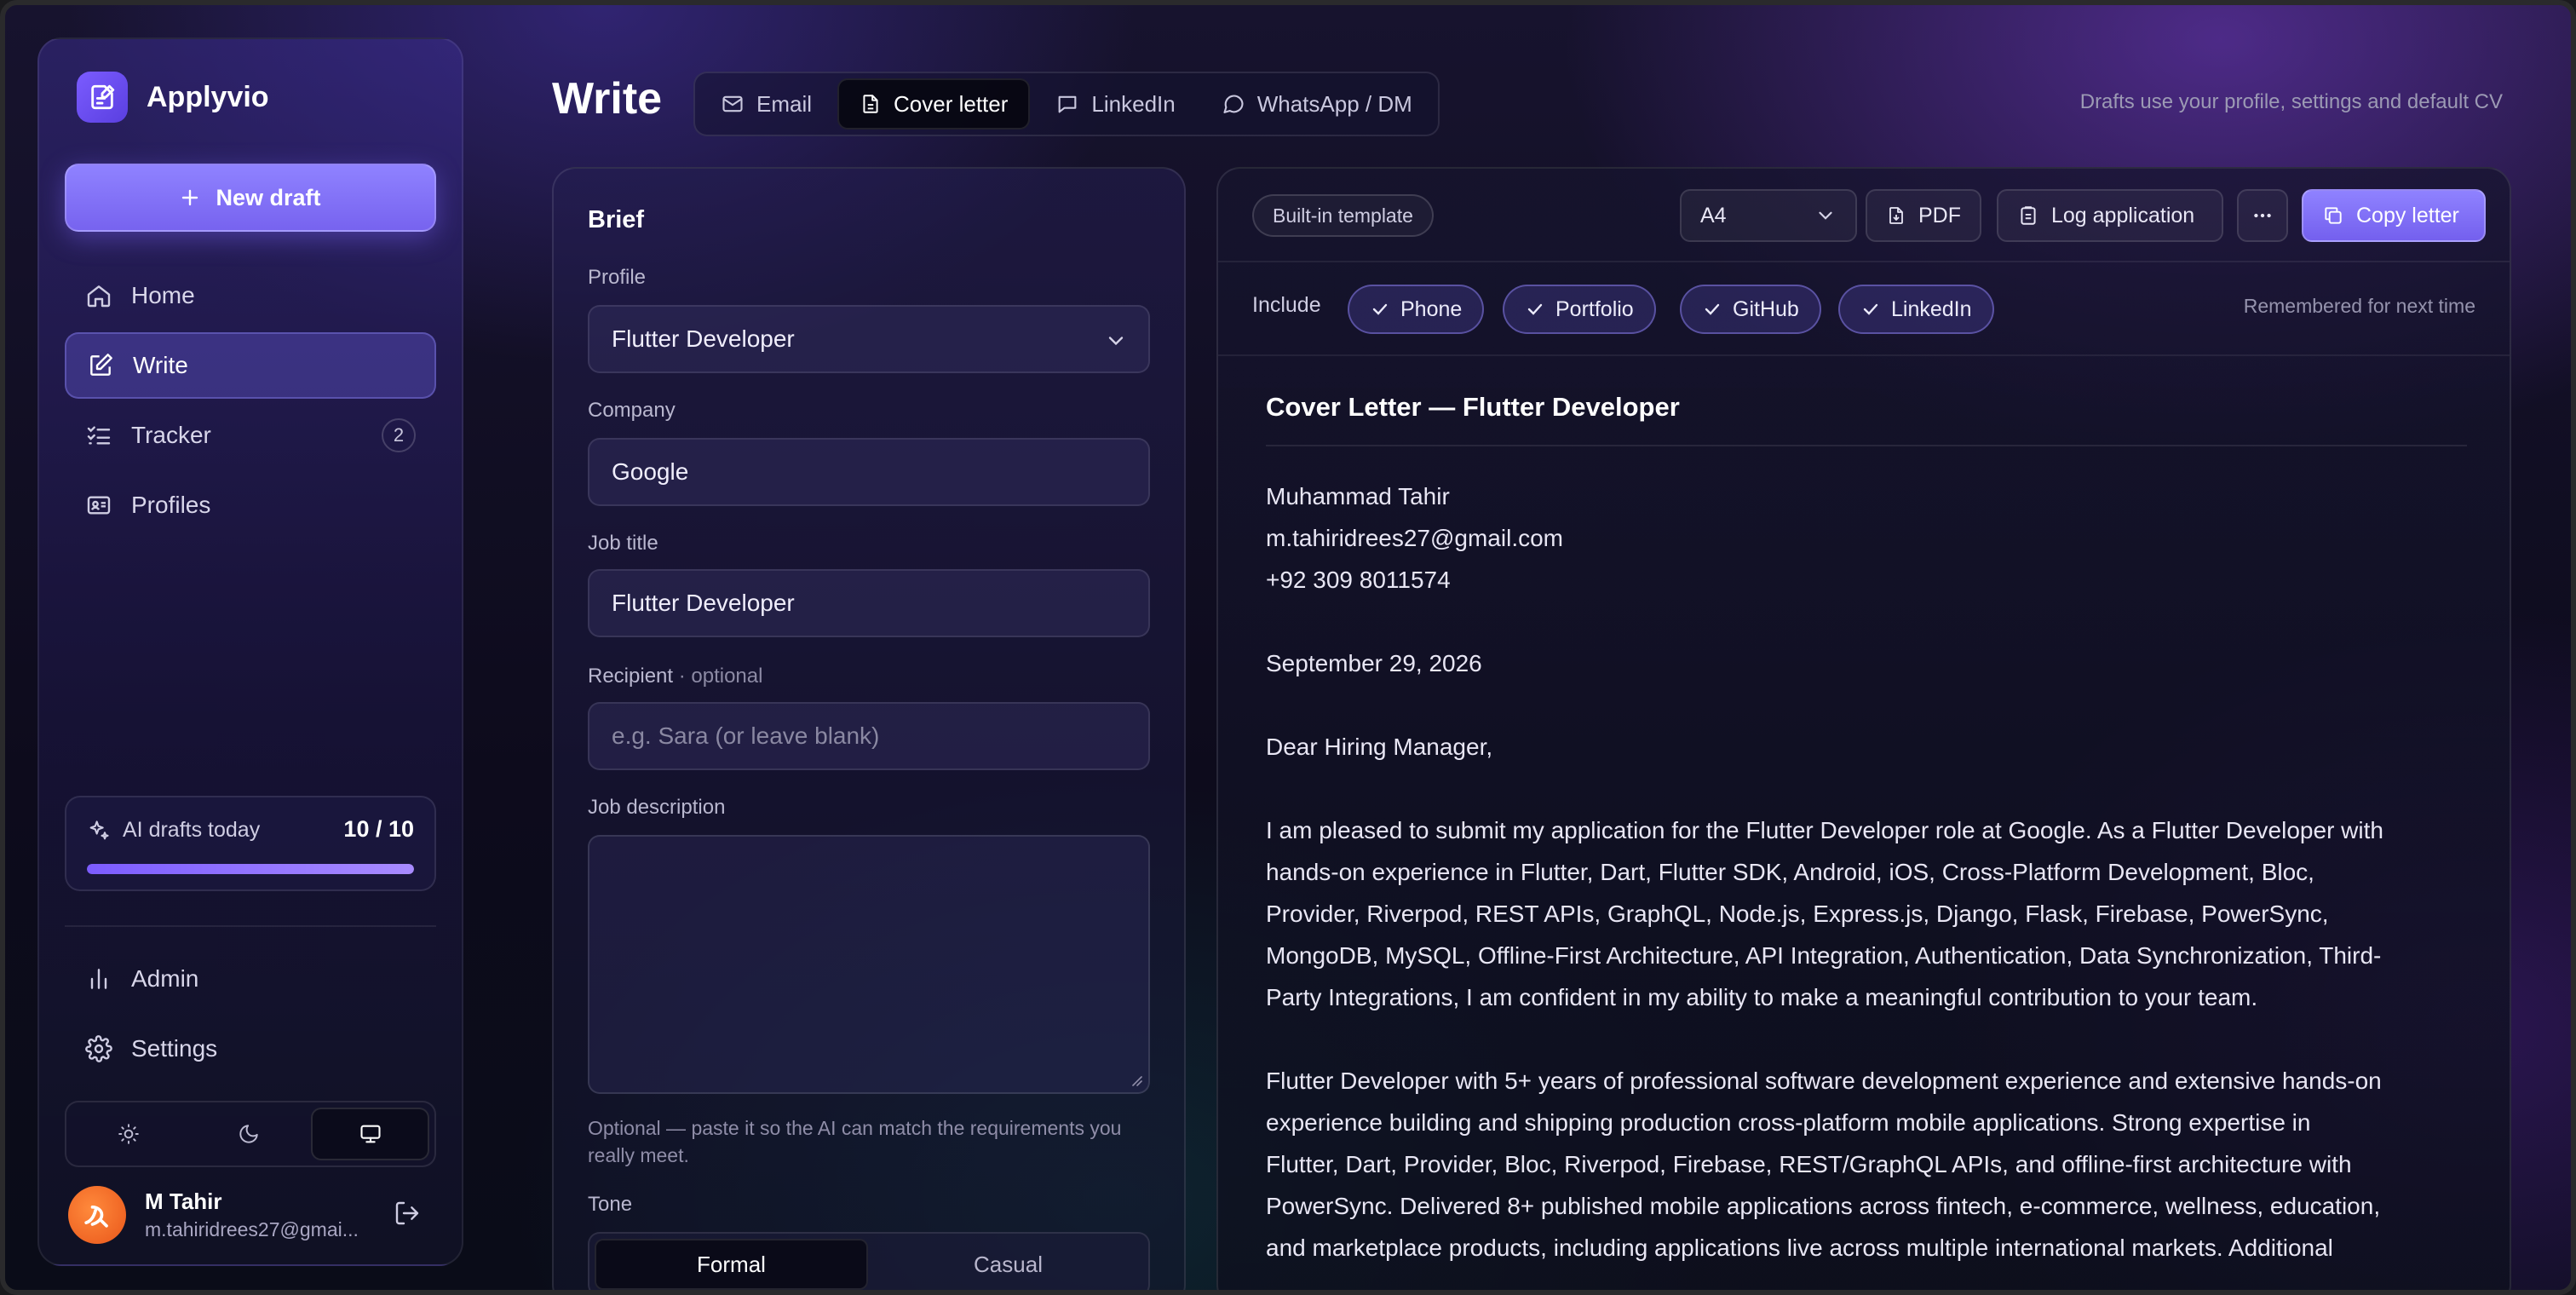 The height and width of the screenshot is (1295, 2576). What do you see at coordinates (869, 339) in the screenshot?
I see `profile-select: Flutter Developer` at bounding box center [869, 339].